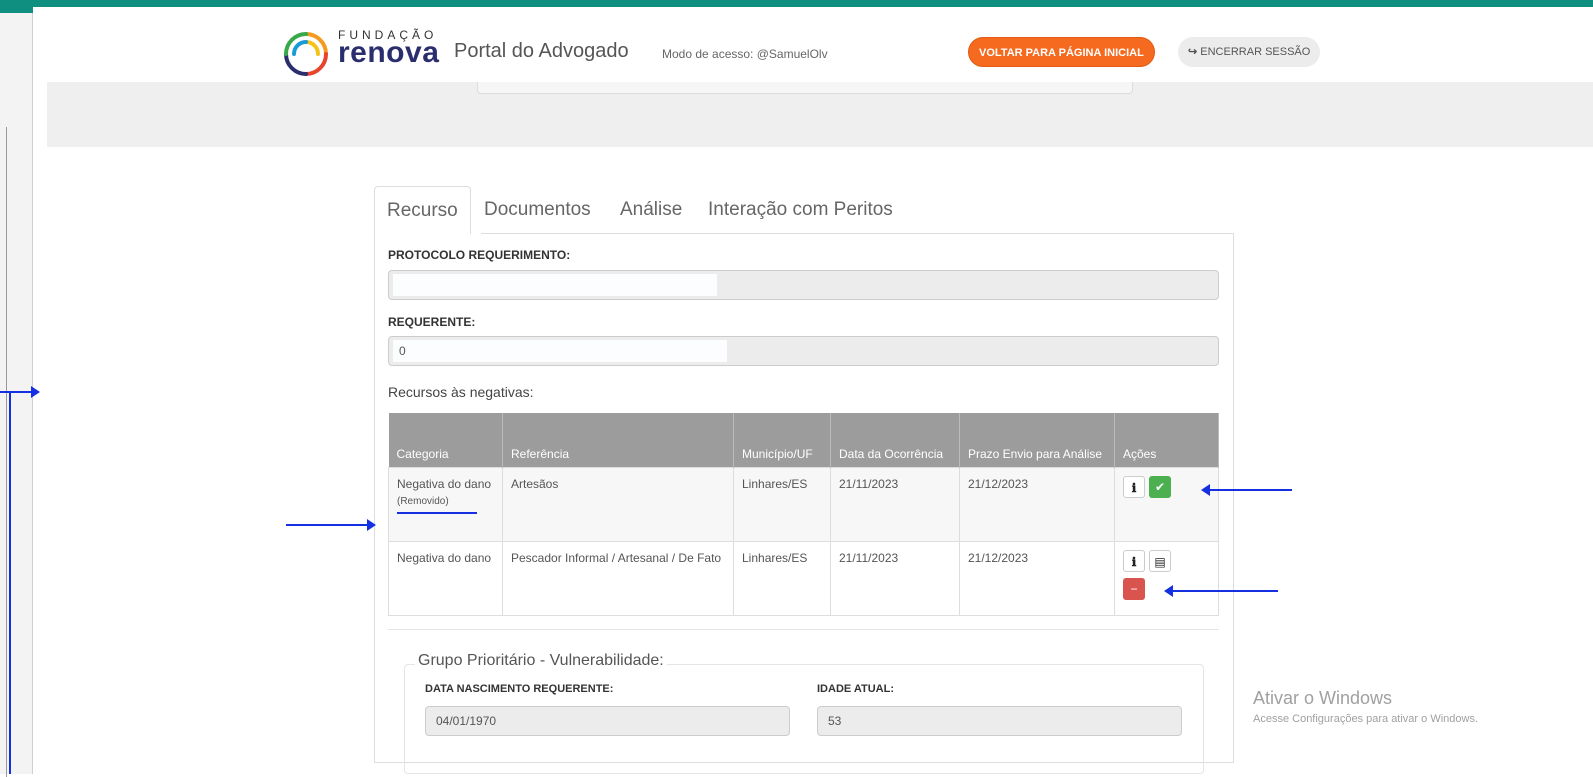 This screenshot has width=1593, height=777. What do you see at coordinates (820, 114) in the screenshot?
I see `header-gray-band` at bounding box center [820, 114].